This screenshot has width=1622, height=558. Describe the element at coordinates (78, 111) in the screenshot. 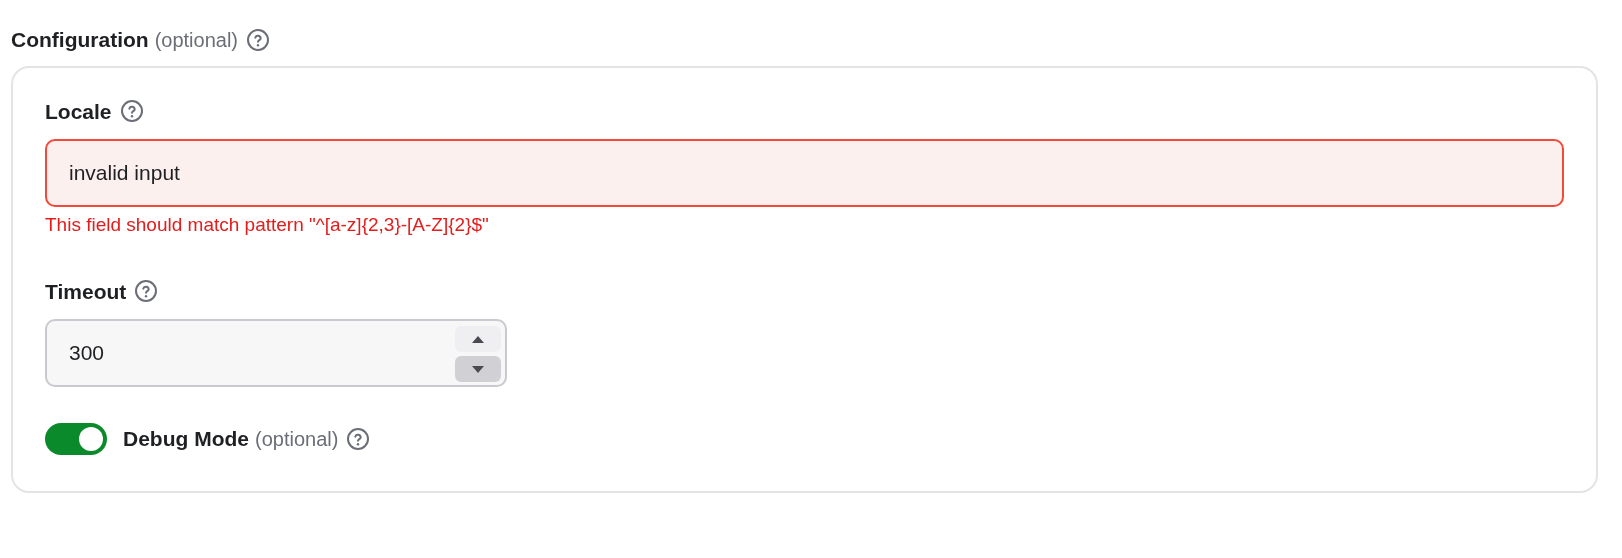

I see `field-label: Locale` at that location.